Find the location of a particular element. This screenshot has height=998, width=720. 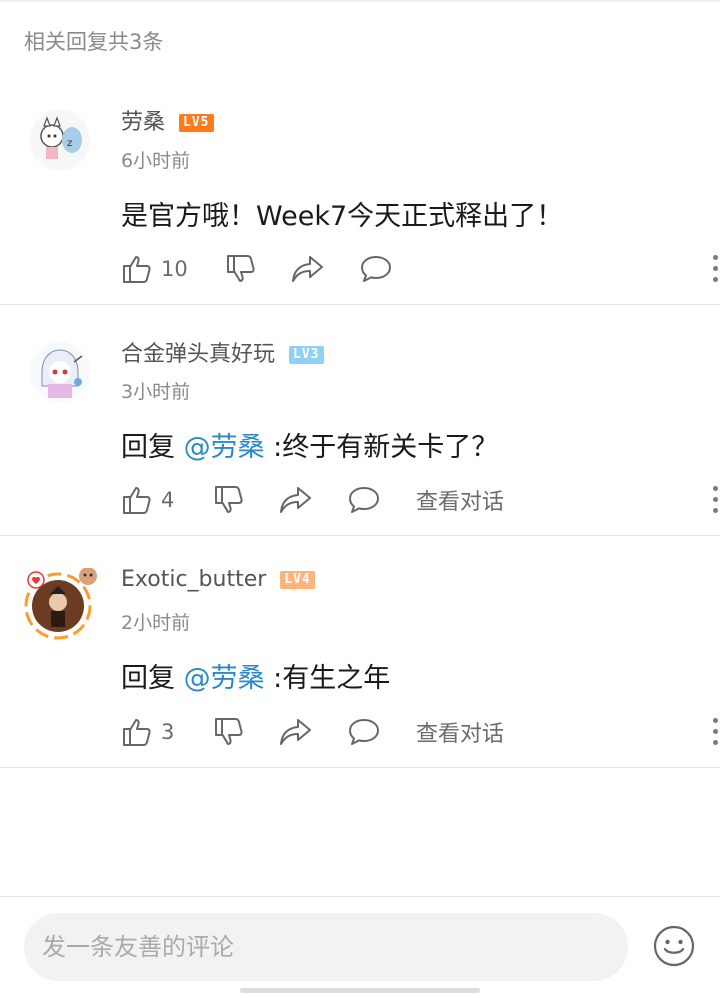

username-text: 合金弹头真好玩 is located at coordinates (198, 354).